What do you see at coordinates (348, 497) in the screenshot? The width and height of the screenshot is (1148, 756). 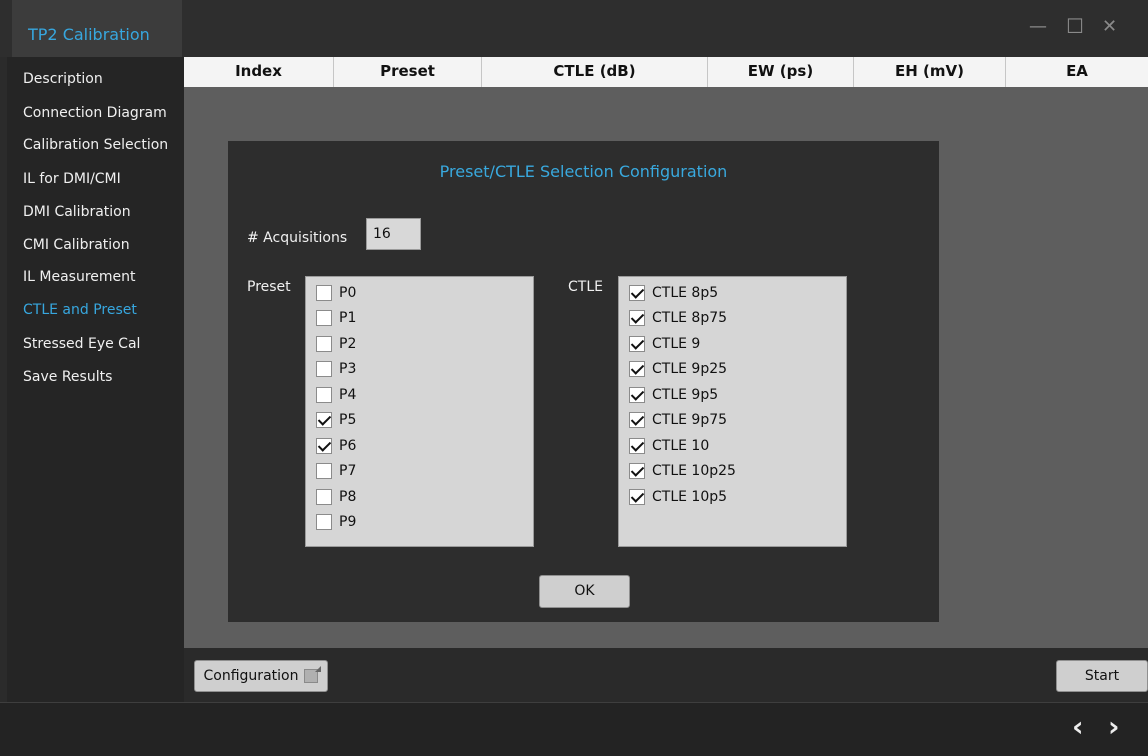 I see `preset-item-label: P8` at bounding box center [348, 497].